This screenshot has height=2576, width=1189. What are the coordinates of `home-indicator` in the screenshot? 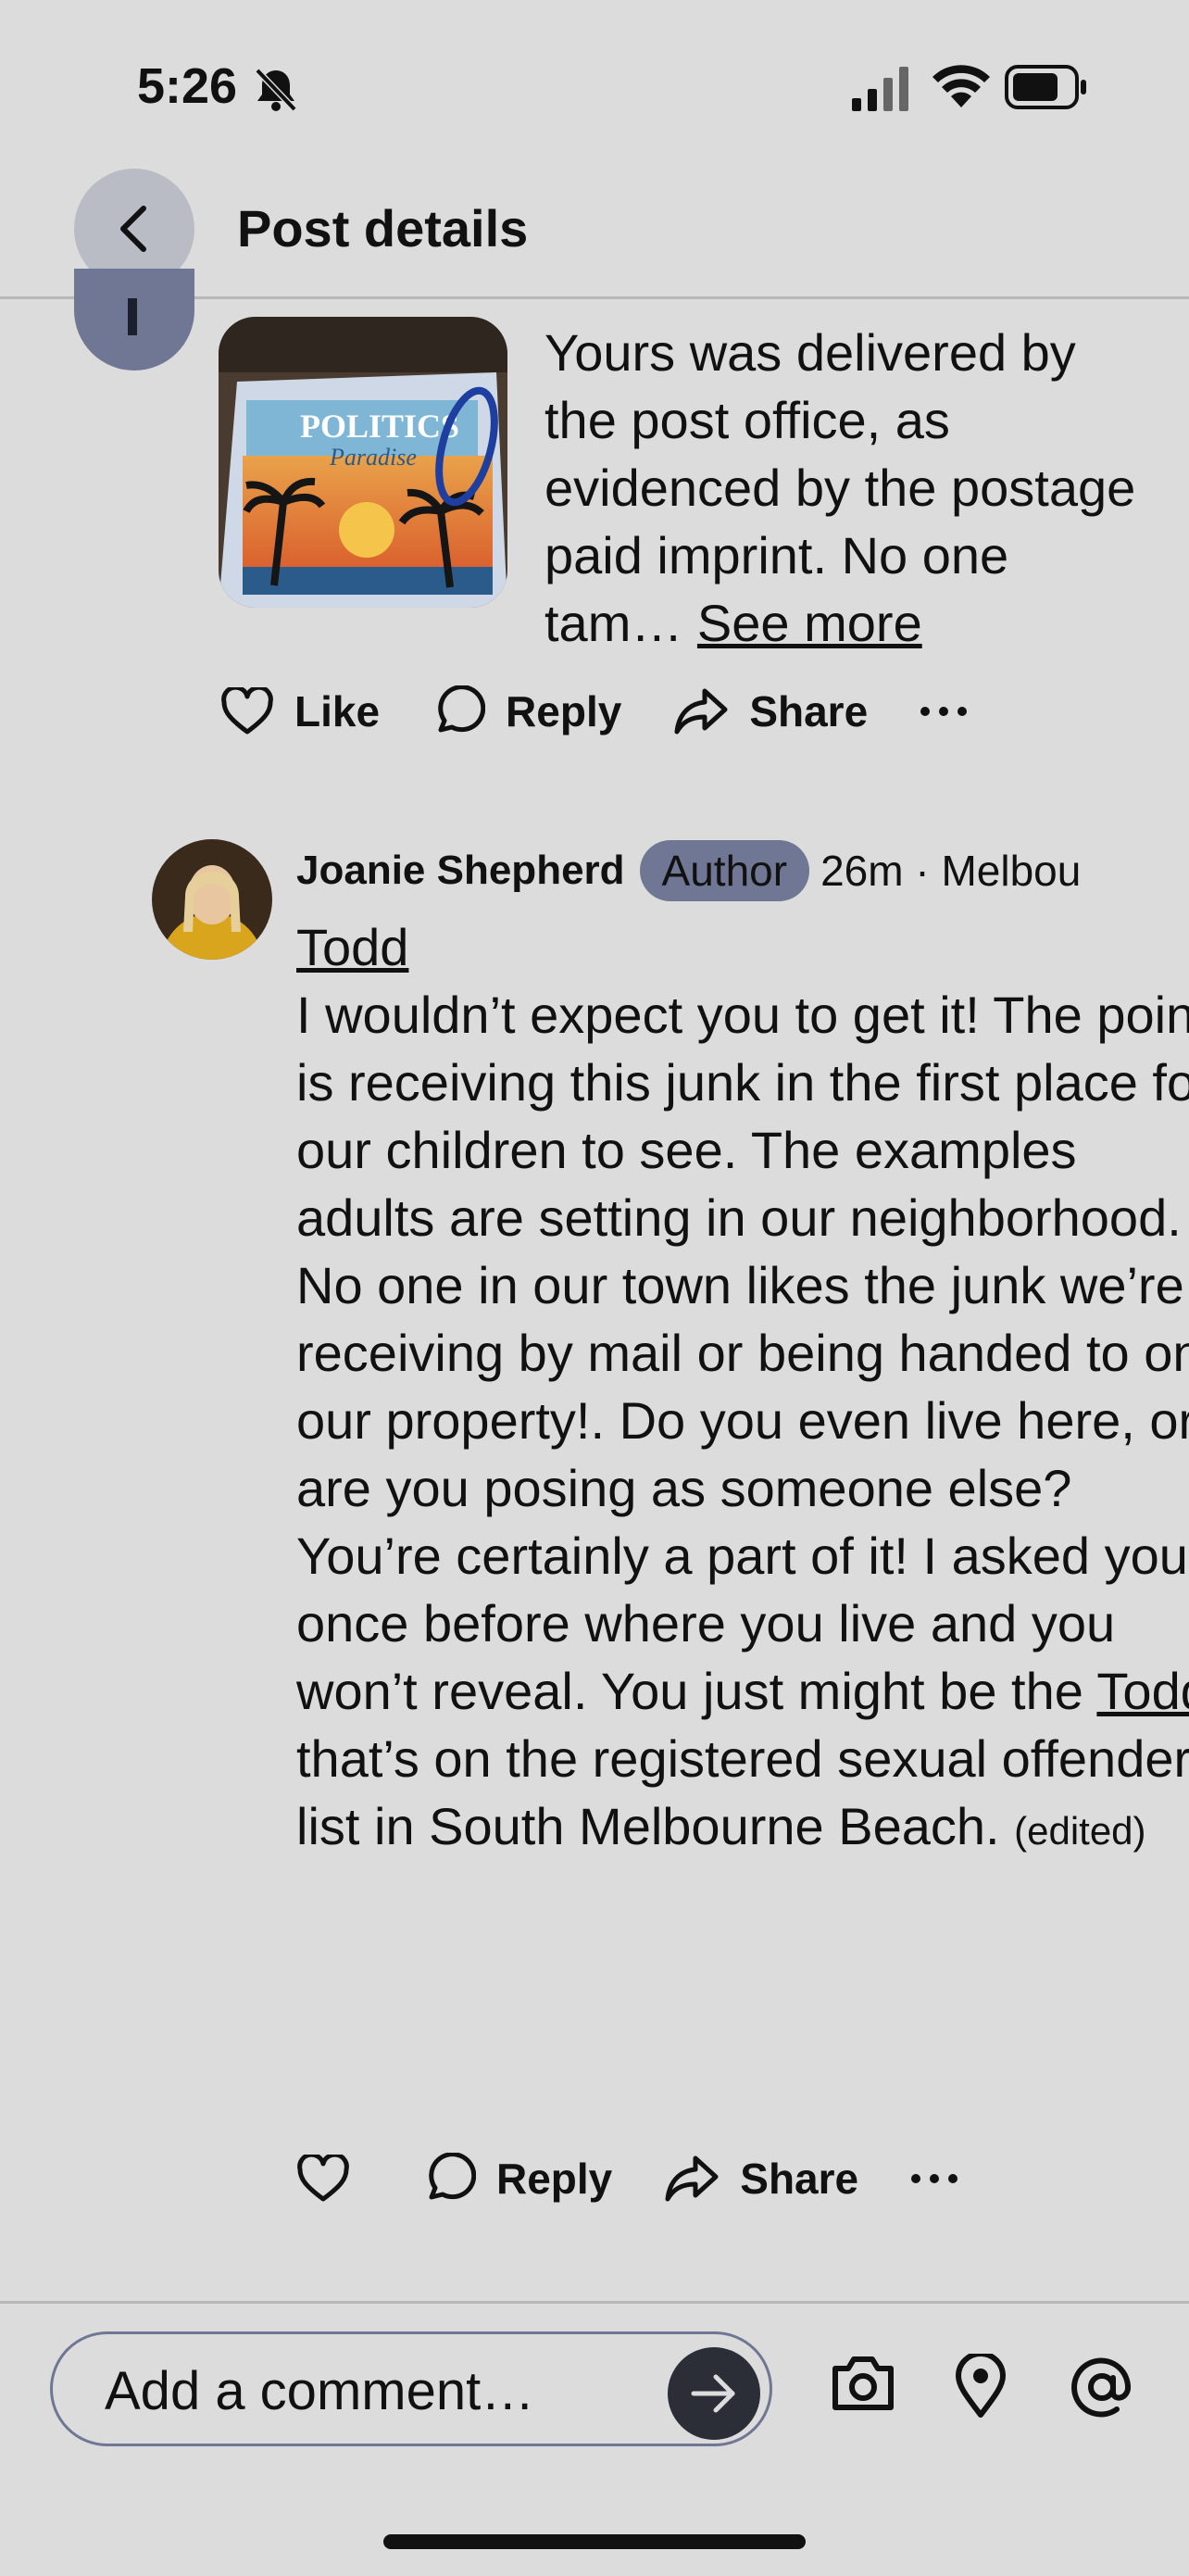 It's located at (594, 2541).